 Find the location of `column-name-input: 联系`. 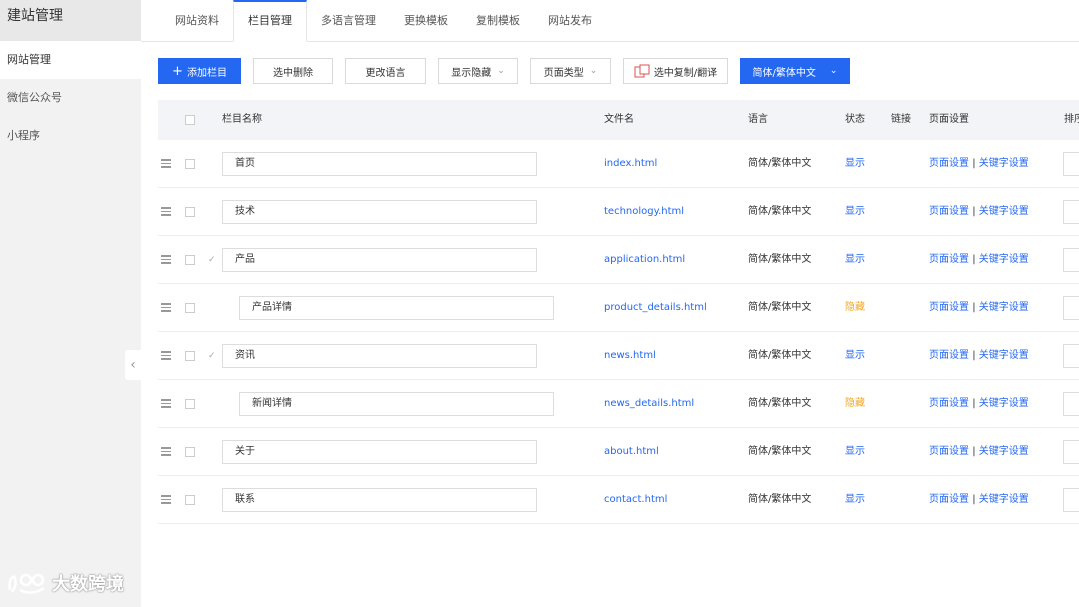

column-name-input: 联系 is located at coordinates (379, 500).